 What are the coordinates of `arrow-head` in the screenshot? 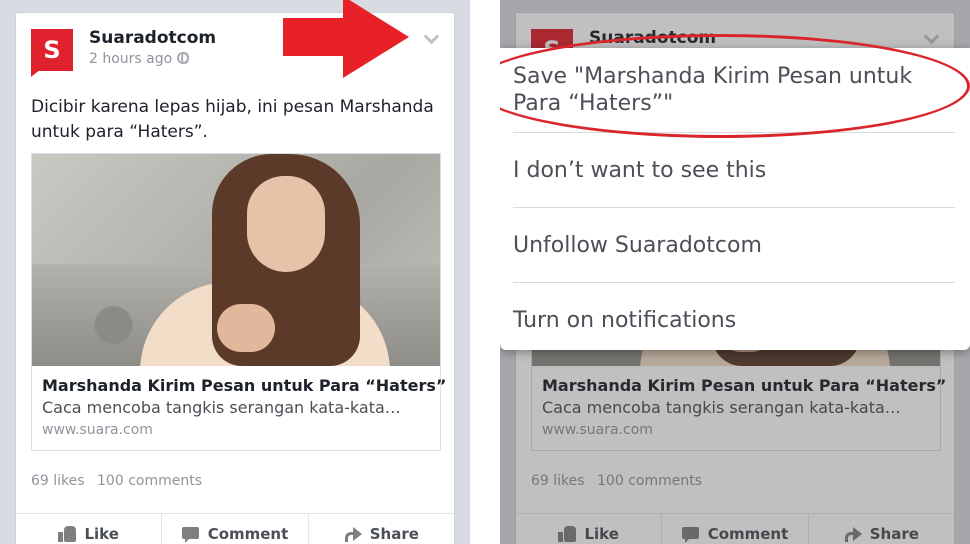 It's located at (376, 39).